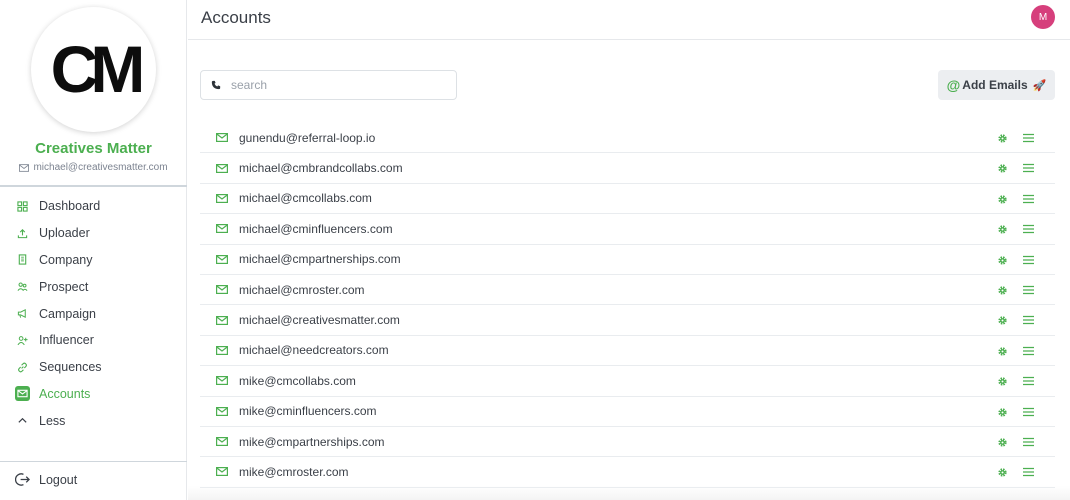 The width and height of the screenshot is (1070, 500). Describe the element at coordinates (627, 412) in the screenshot. I see `table-row: mike@cminfluencers.com` at that location.